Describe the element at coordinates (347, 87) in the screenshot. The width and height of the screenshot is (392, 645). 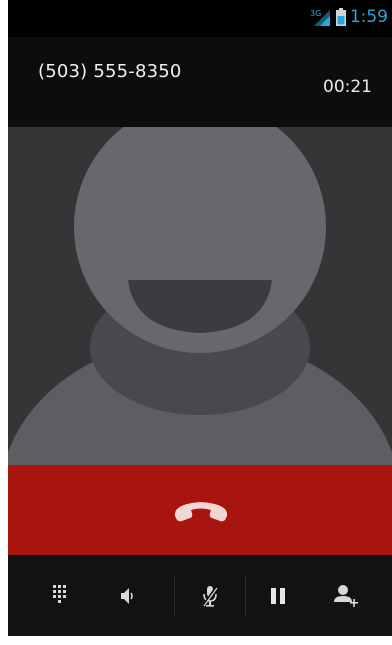
I see `call-duration: 00:21` at that location.